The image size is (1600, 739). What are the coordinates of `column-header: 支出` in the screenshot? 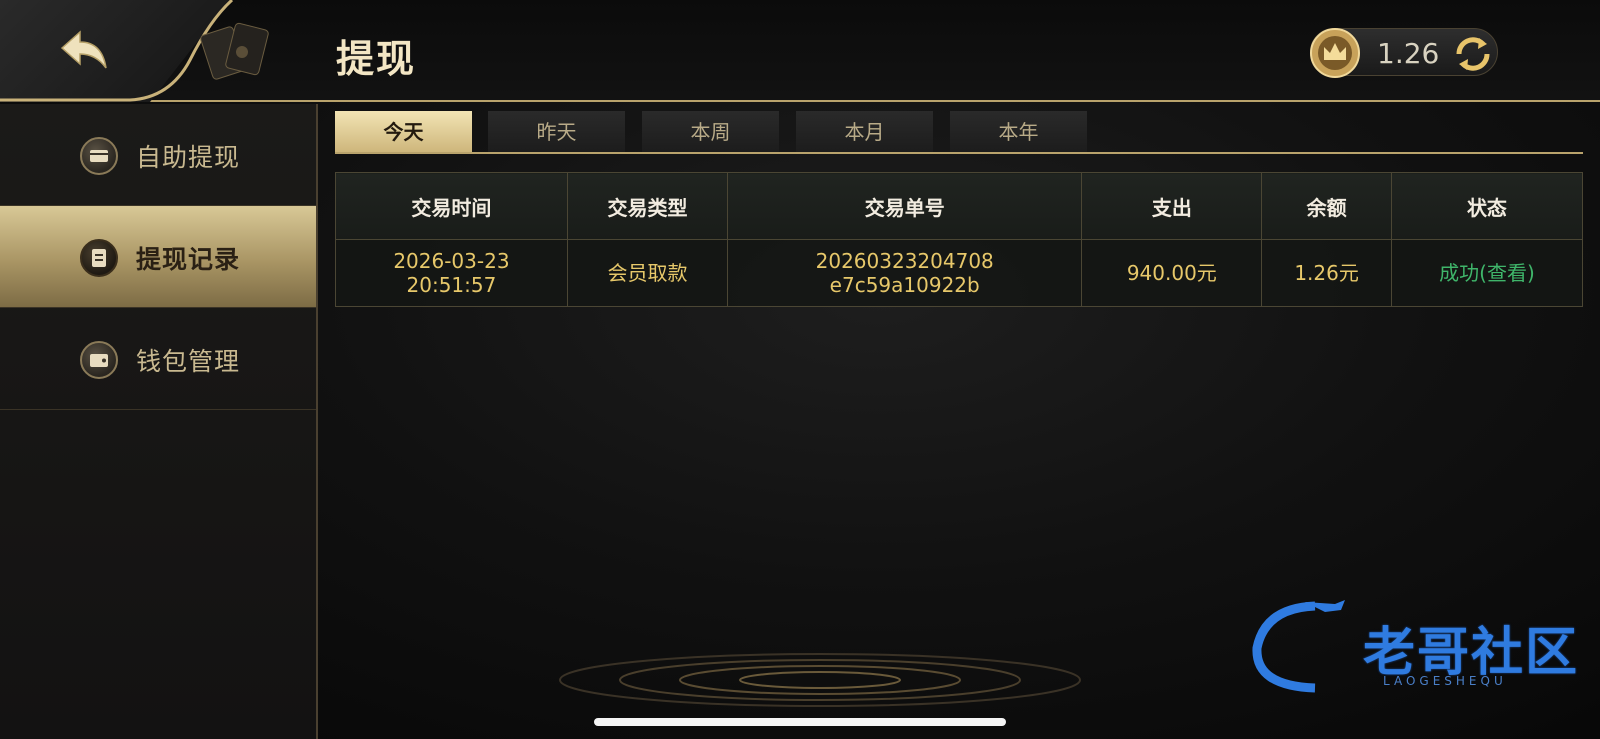 It's located at (1172, 206).